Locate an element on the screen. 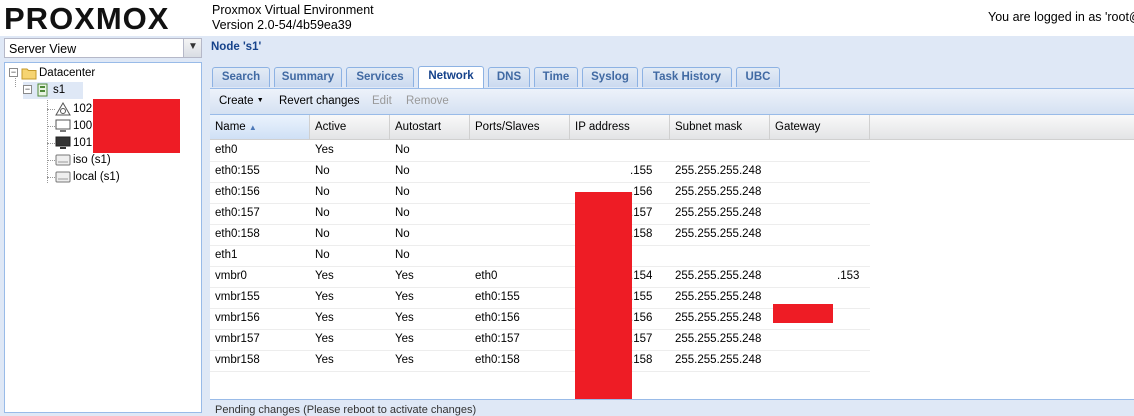 This screenshot has width=1134, height=416. svg-text: PROXMOX is located at coordinates (86, 18).